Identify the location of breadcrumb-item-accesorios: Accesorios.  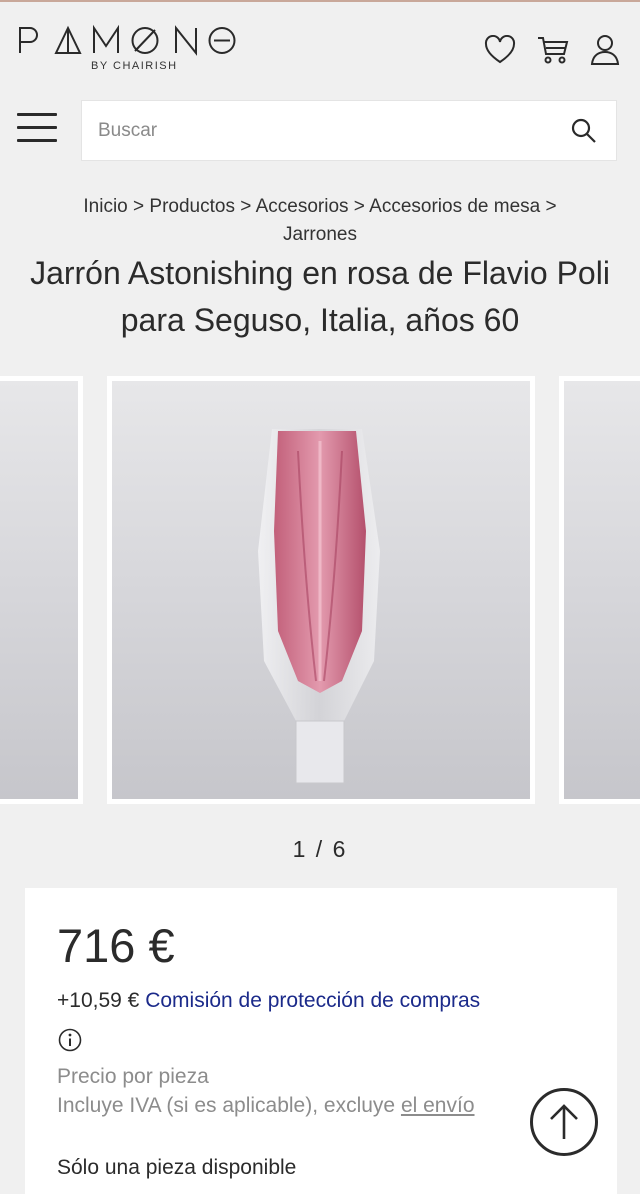
(302, 206).